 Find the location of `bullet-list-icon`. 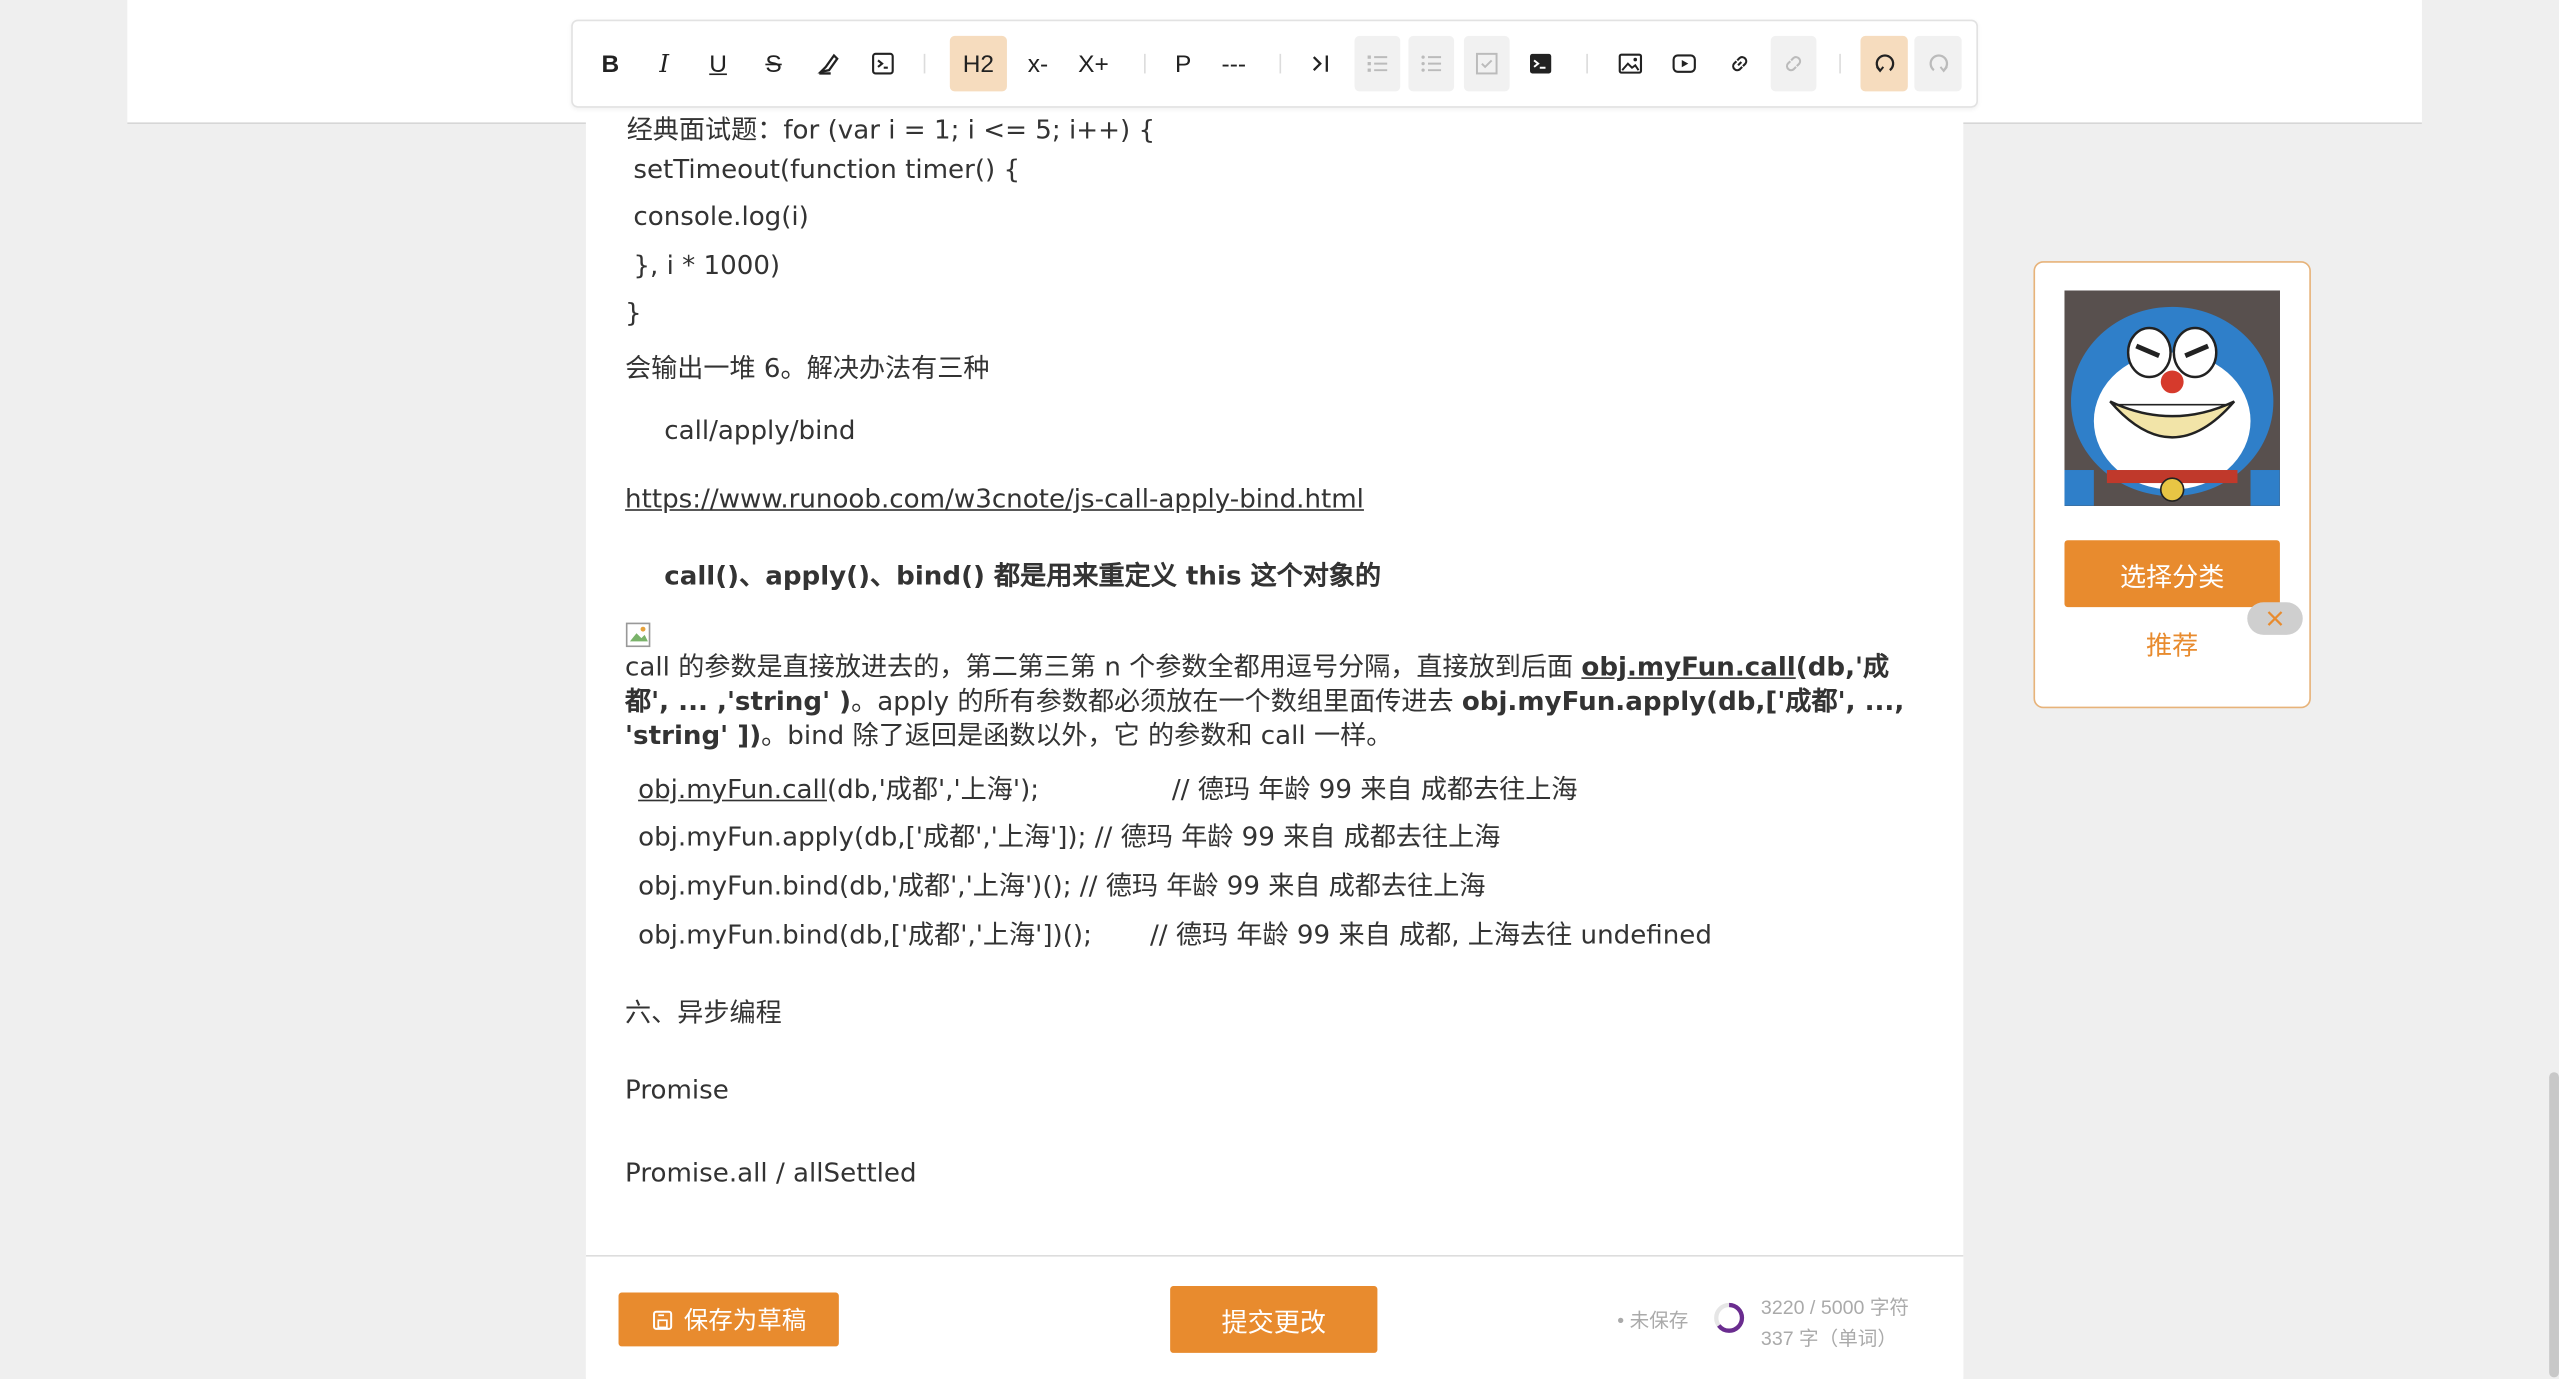

bullet-list-icon is located at coordinates (1431, 63).